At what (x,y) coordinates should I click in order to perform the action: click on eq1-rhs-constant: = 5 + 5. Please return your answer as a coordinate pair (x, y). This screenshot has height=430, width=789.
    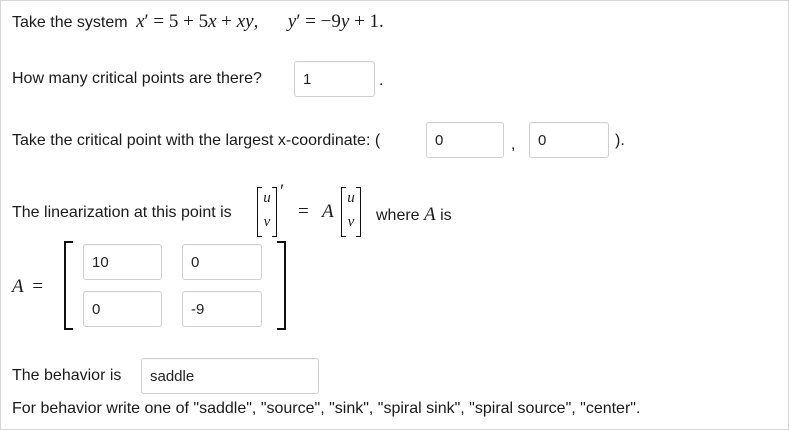
    Looking at the image, I should click on (181, 21).